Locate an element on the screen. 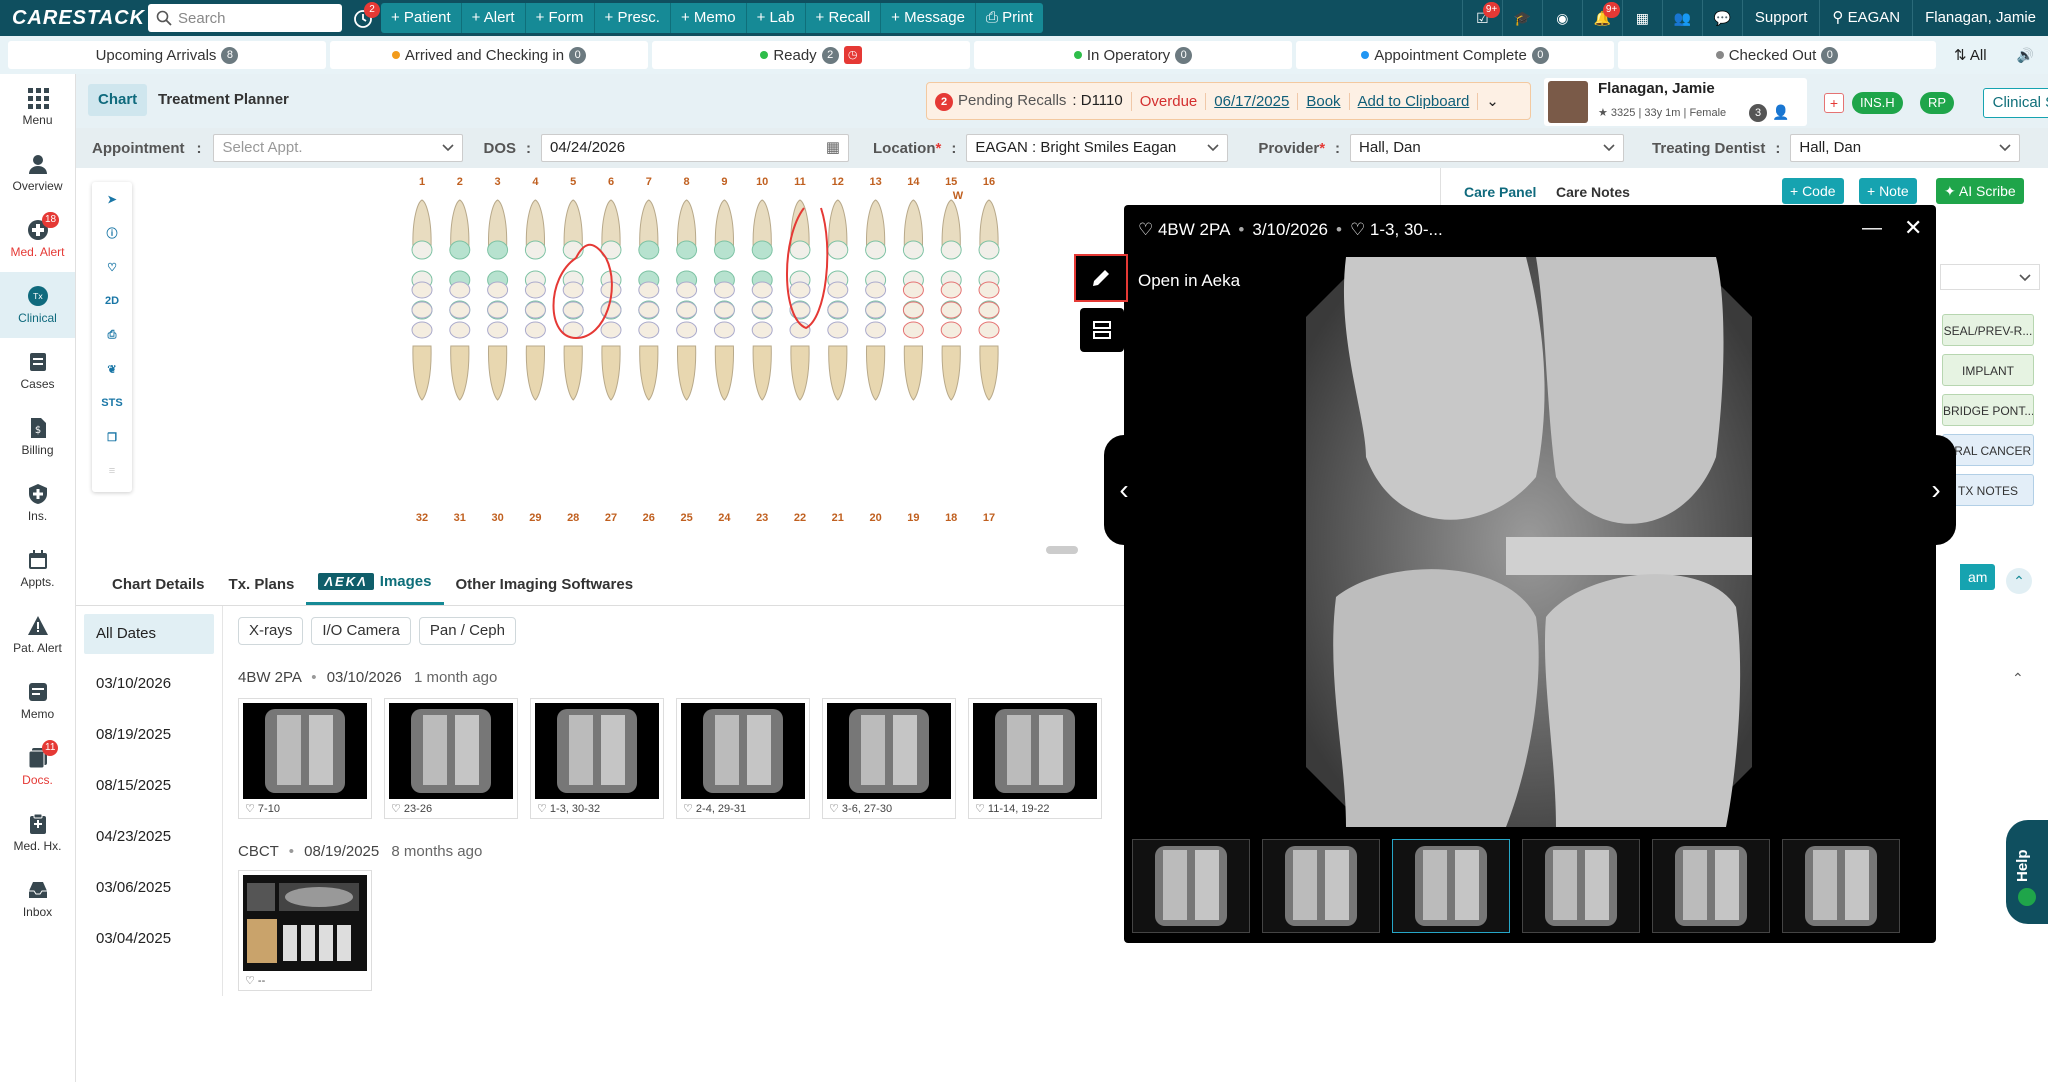 Image resolution: width=2048 pixels, height=1082 pixels. provider-select: Hall, Dan is located at coordinates (1487, 148).